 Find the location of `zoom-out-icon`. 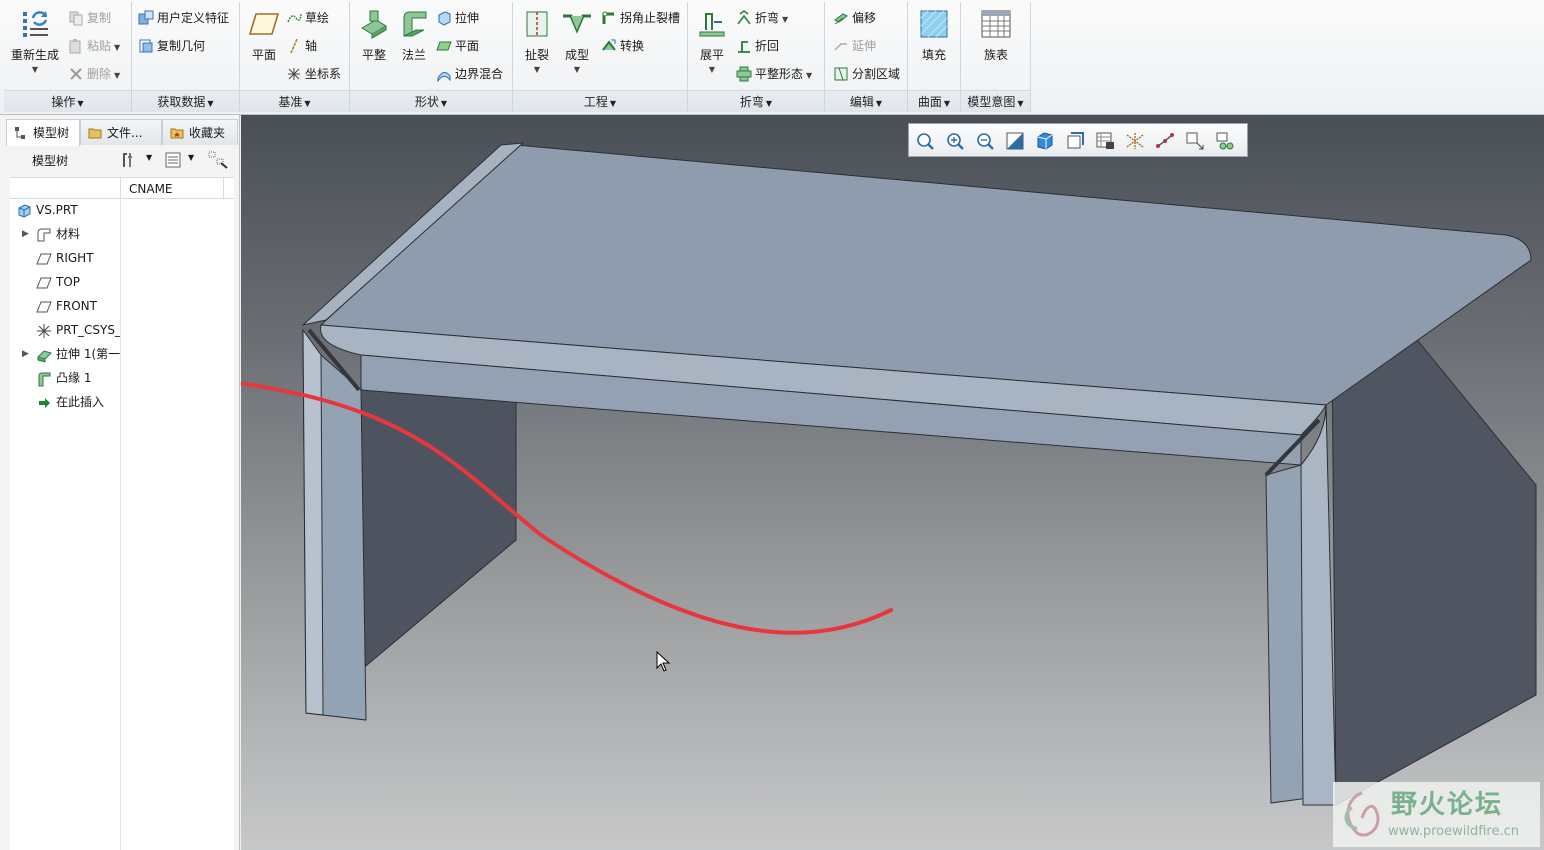

zoom-out-icon is located at coordinates (985, 141).